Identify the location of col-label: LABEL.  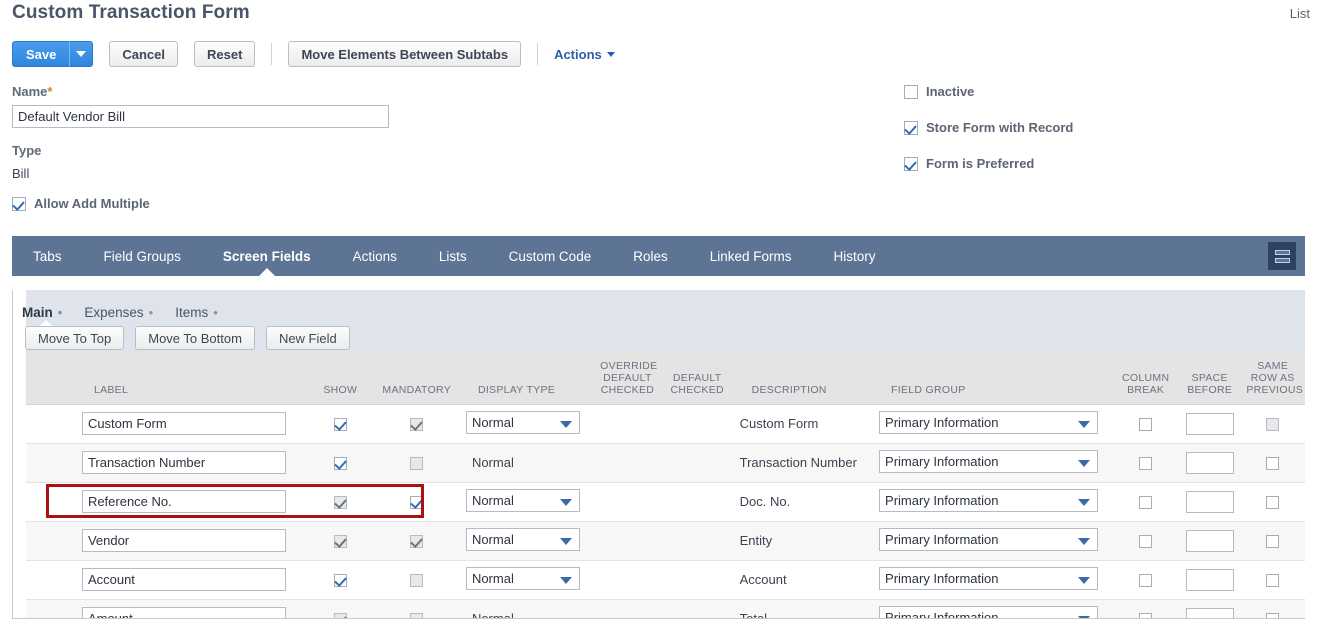
(191, 378).